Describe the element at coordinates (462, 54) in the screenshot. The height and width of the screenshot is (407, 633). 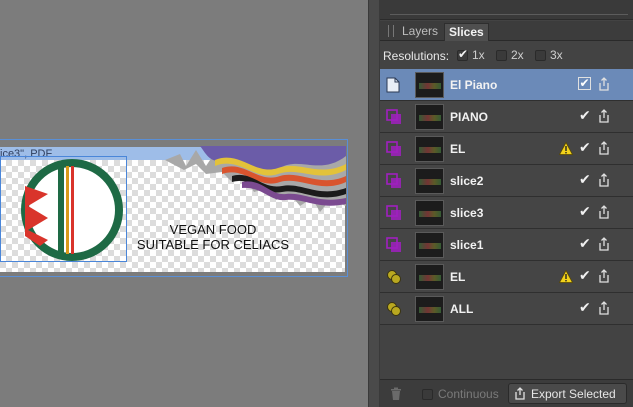
I see `resolution-1x-checkbox` at that location.